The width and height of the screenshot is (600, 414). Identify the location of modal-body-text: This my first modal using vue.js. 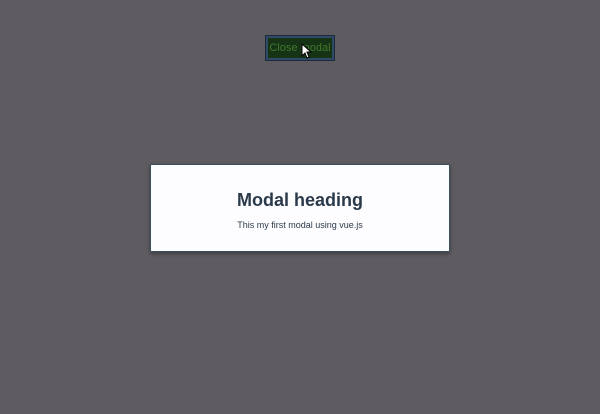
(300, 225).